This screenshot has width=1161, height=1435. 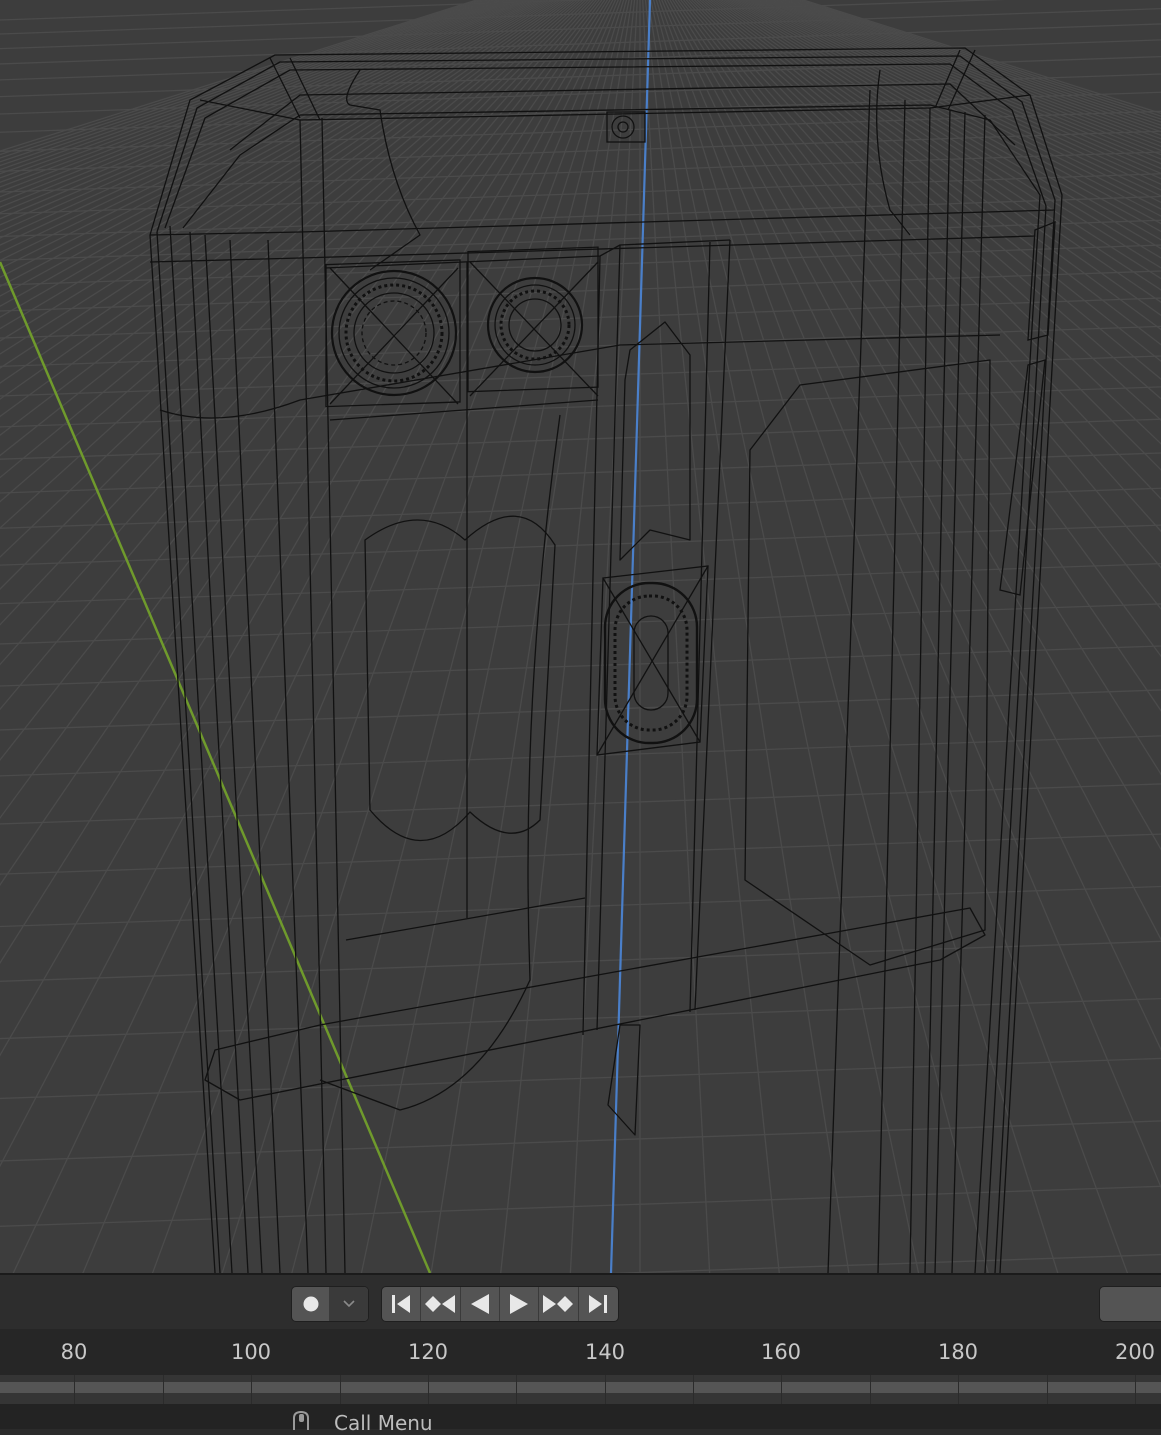 I want to click on status-bar, so click(x=580, y=1416).